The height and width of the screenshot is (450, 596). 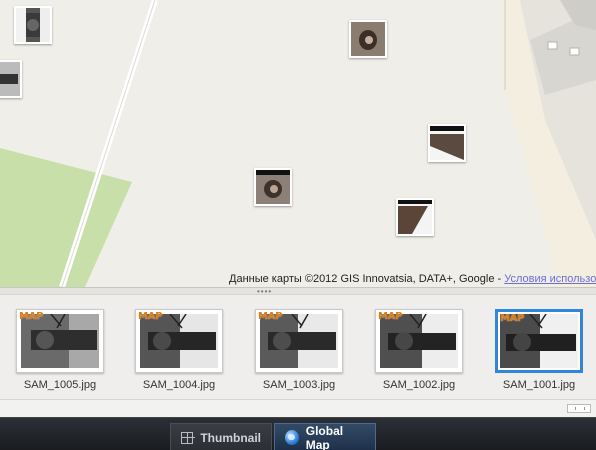 What do you see at coordinates (579, 408) in the screenshot?
I see `scrollbar-thumb` at bounding box center [579, 408].